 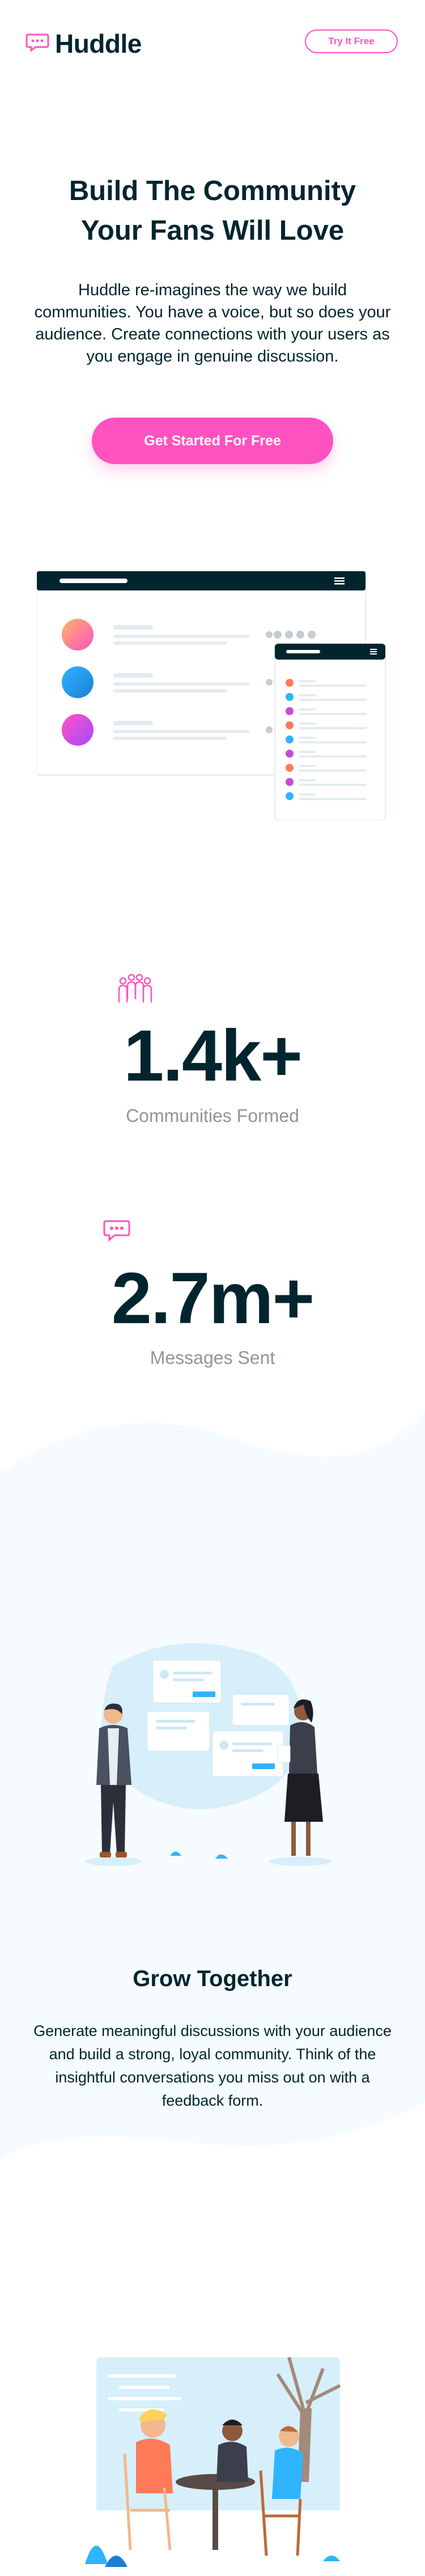 I want to click on stat-label: Communities Formed, so click(x=212, y=1116).